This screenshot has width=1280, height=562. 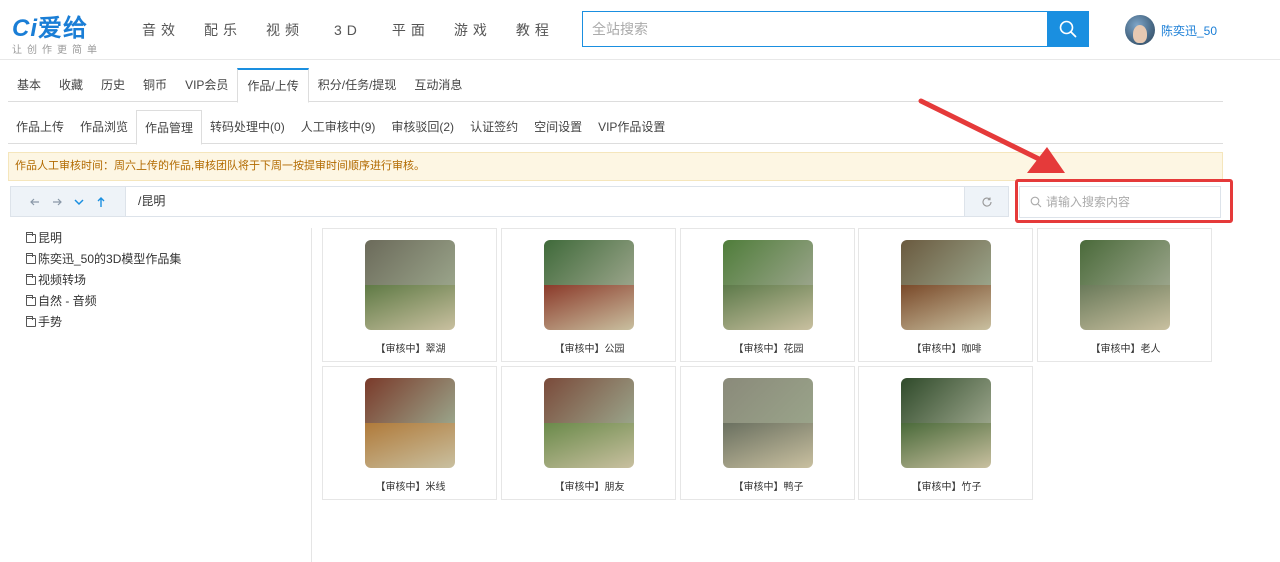 I want to click on work-card: 【审核中】老人, so click(x=1124, y=295).